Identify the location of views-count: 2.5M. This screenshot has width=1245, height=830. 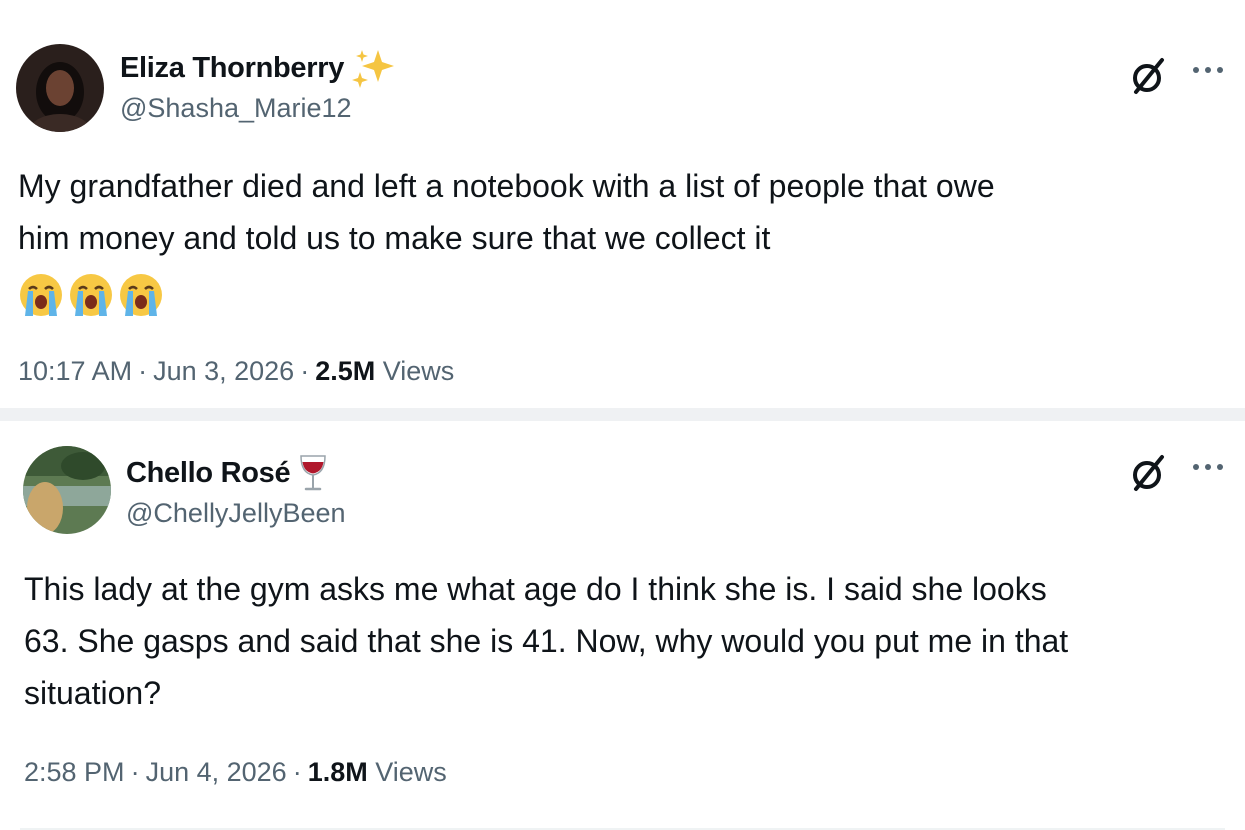
(345, 371).